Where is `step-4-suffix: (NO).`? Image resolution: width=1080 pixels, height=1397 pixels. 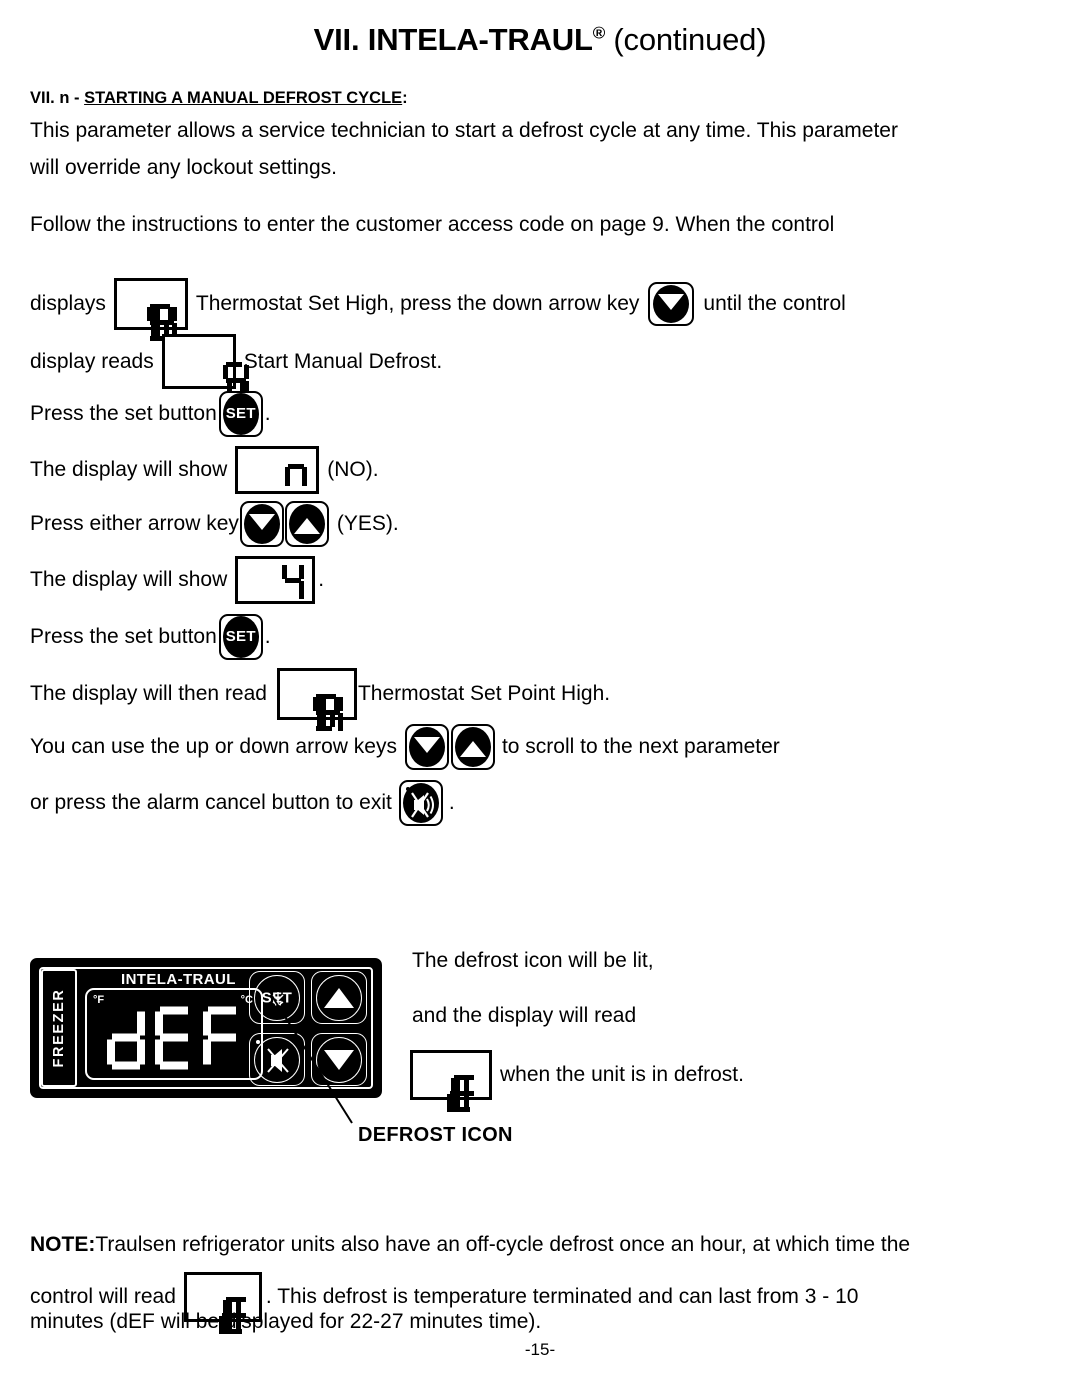 step-4-suffix: (NO). is located at coordinates (353, 469).